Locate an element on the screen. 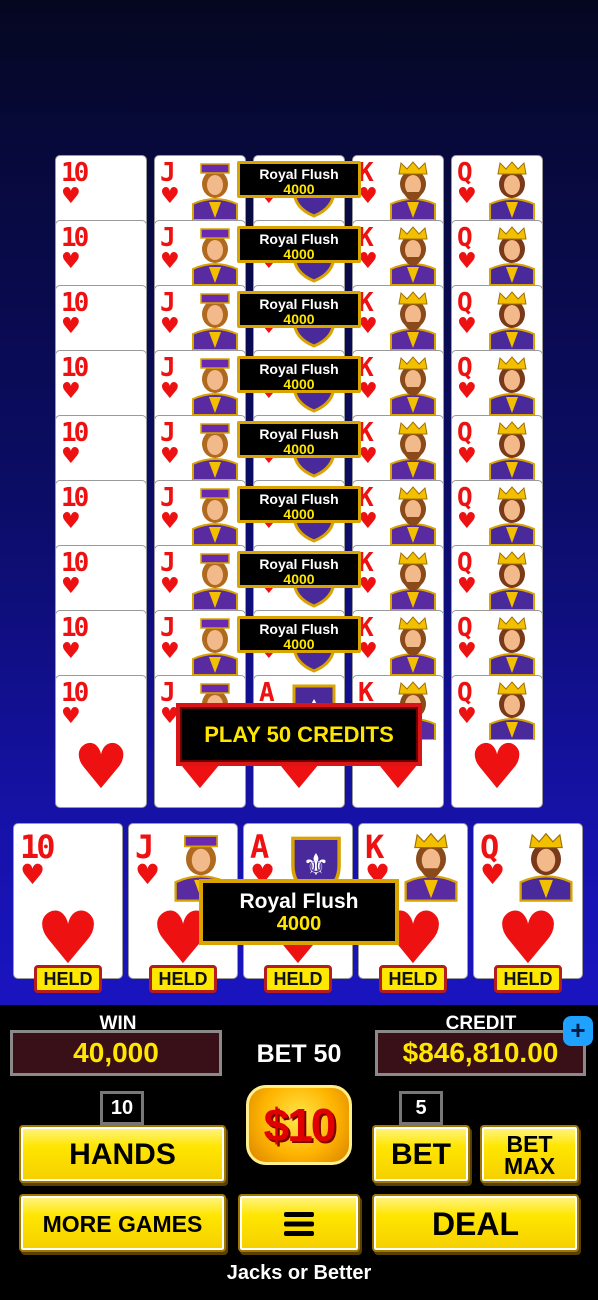 The image size is (598, 1300). bet-button: BET is located at coordinates (421, 1154).